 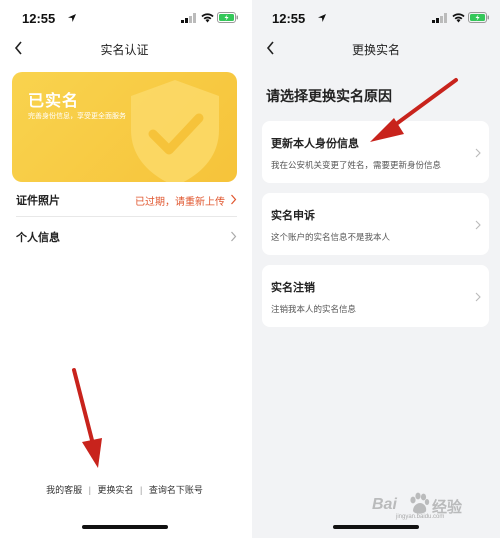 What do you see at coordinates (54, 101) in the screenshot?
I see `verified-title: 已实名` at bounding box center [54, 101].